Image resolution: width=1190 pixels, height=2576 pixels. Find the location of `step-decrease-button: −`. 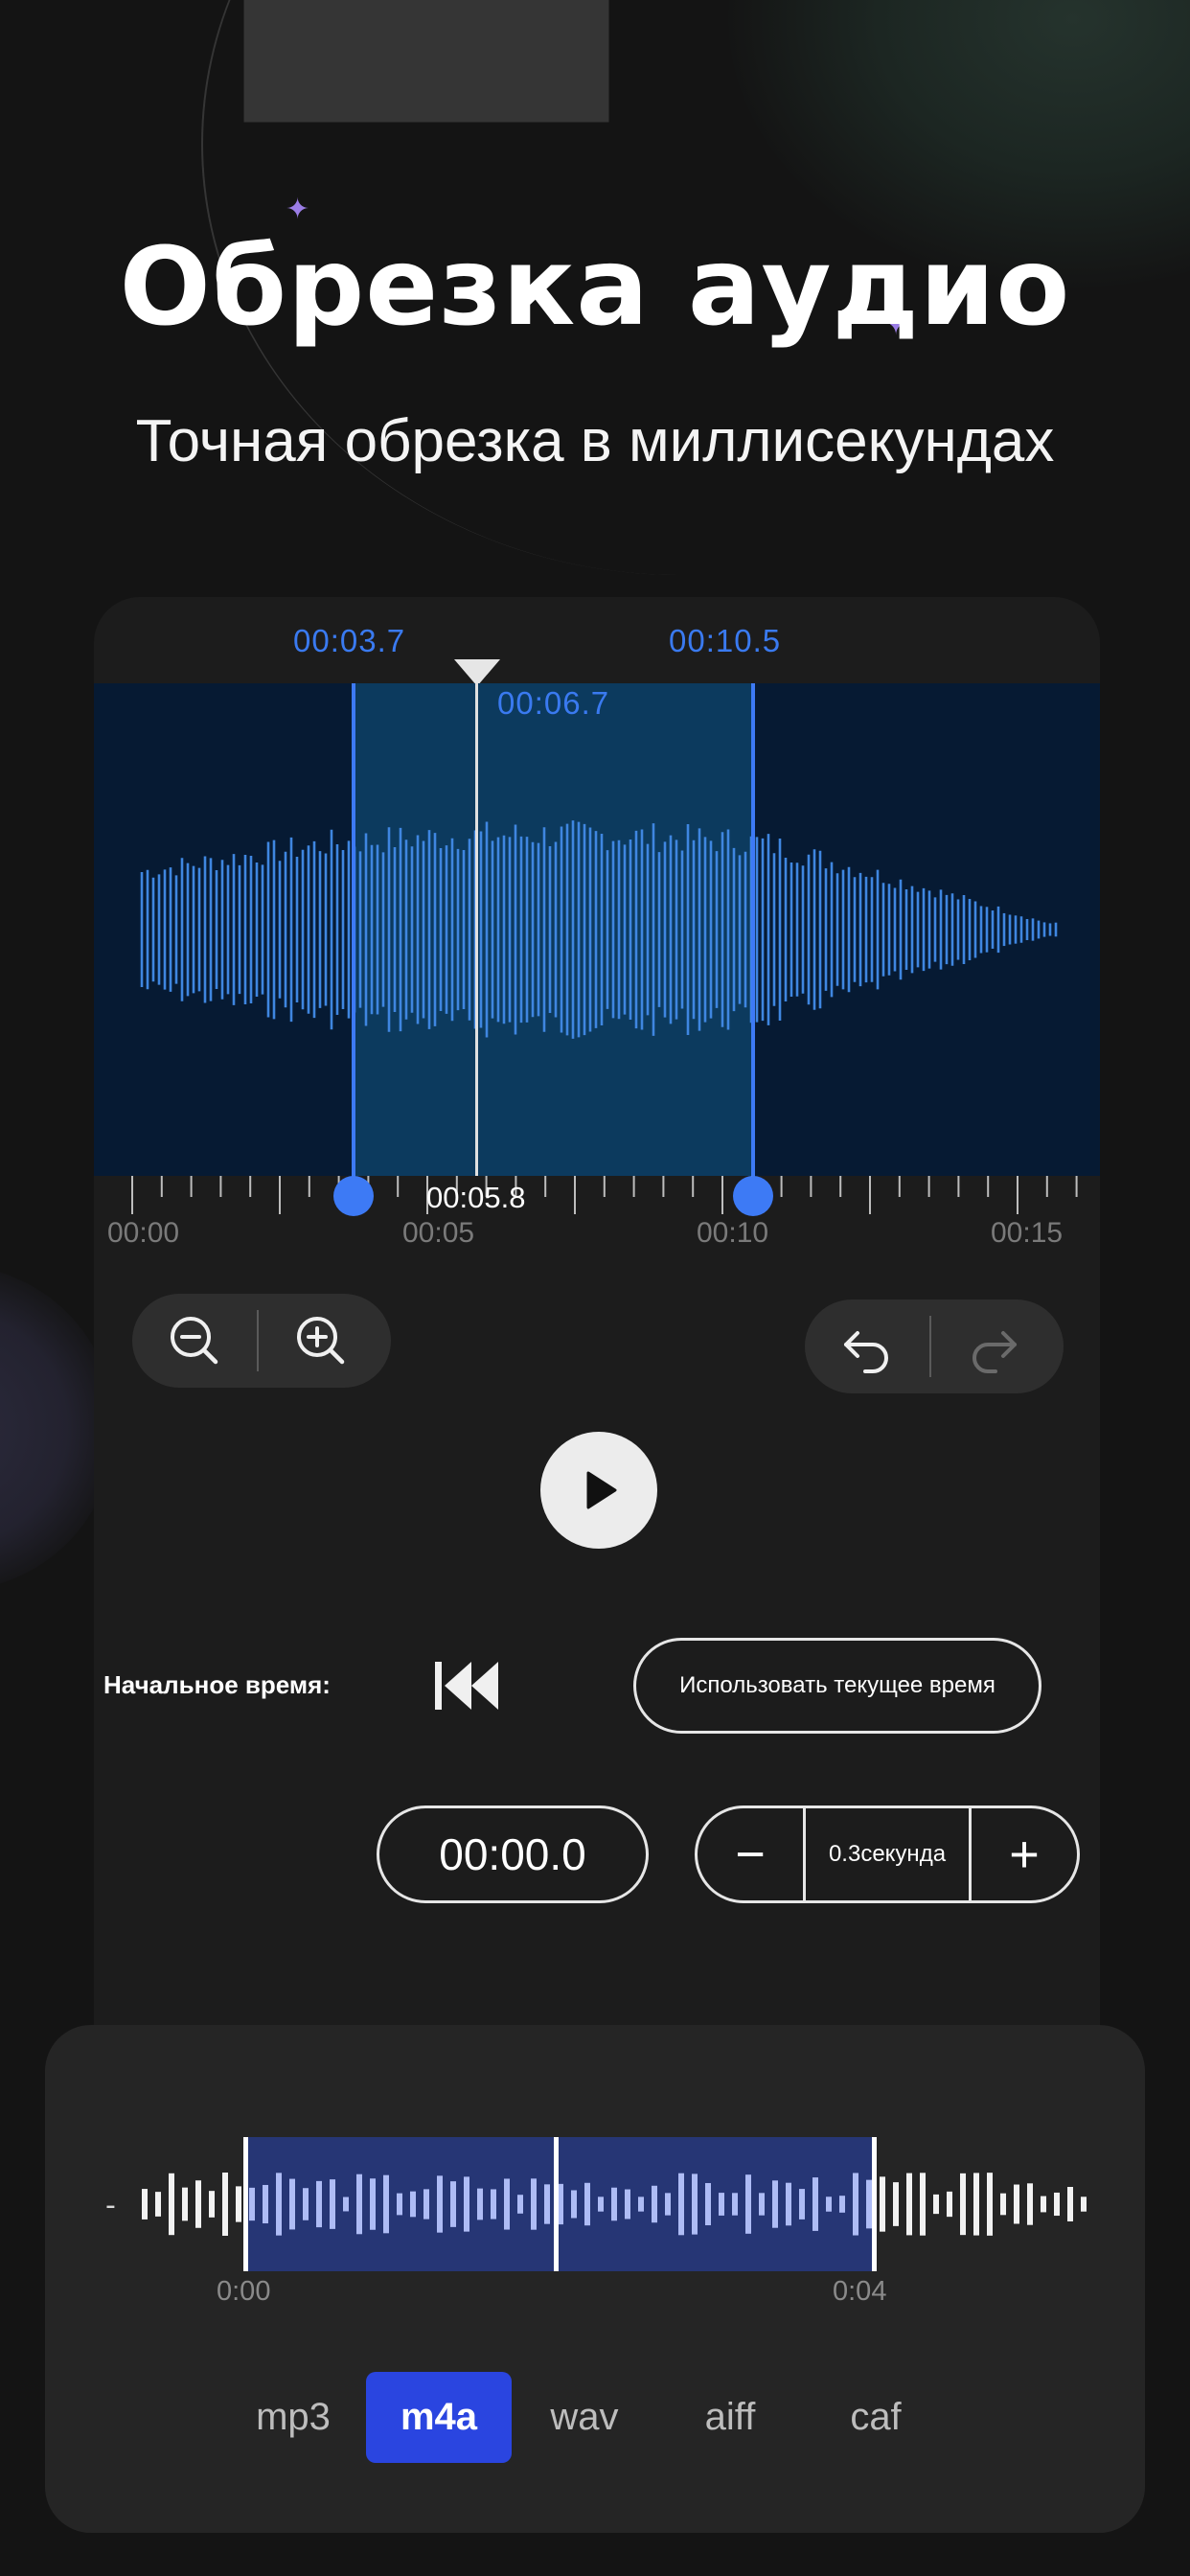

step-decrease-button: − is located at coordinates (750, 1854).